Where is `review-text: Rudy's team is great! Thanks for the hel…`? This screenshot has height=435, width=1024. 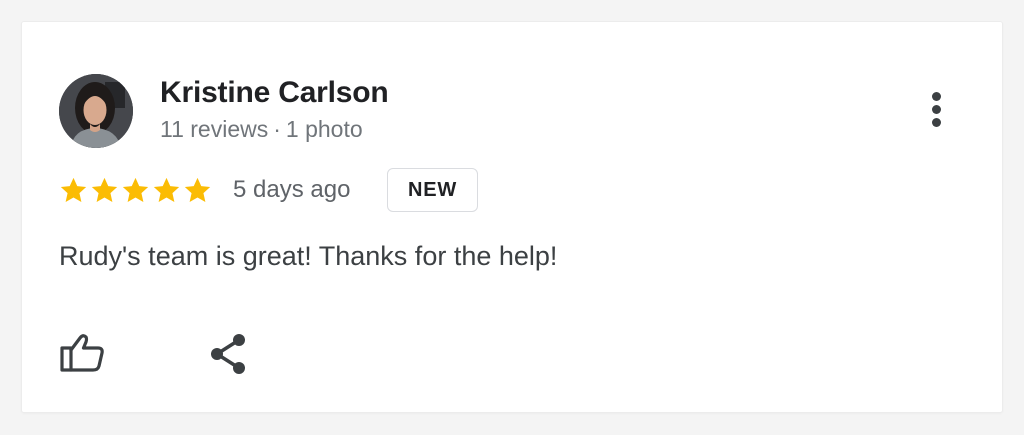
review-text: Rudy's team is great! Thanks for the hel… is located at coordinates (308, 256).